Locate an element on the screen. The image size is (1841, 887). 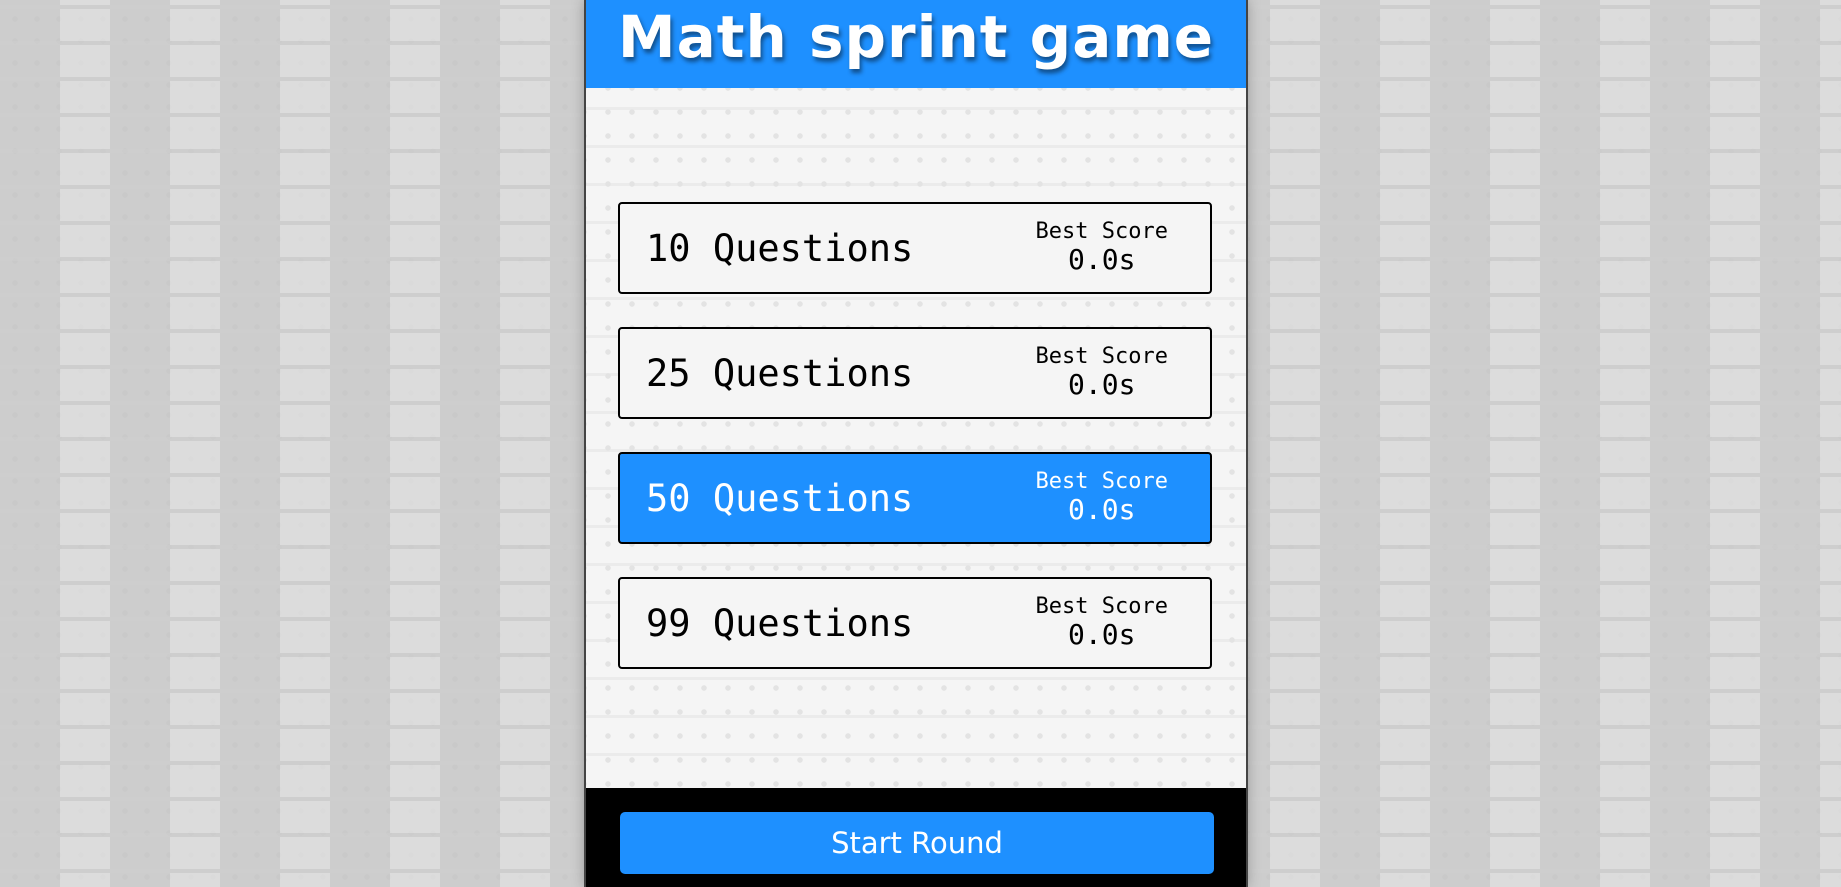
option-label: 10 Questions is located at coordinates (780, 248).